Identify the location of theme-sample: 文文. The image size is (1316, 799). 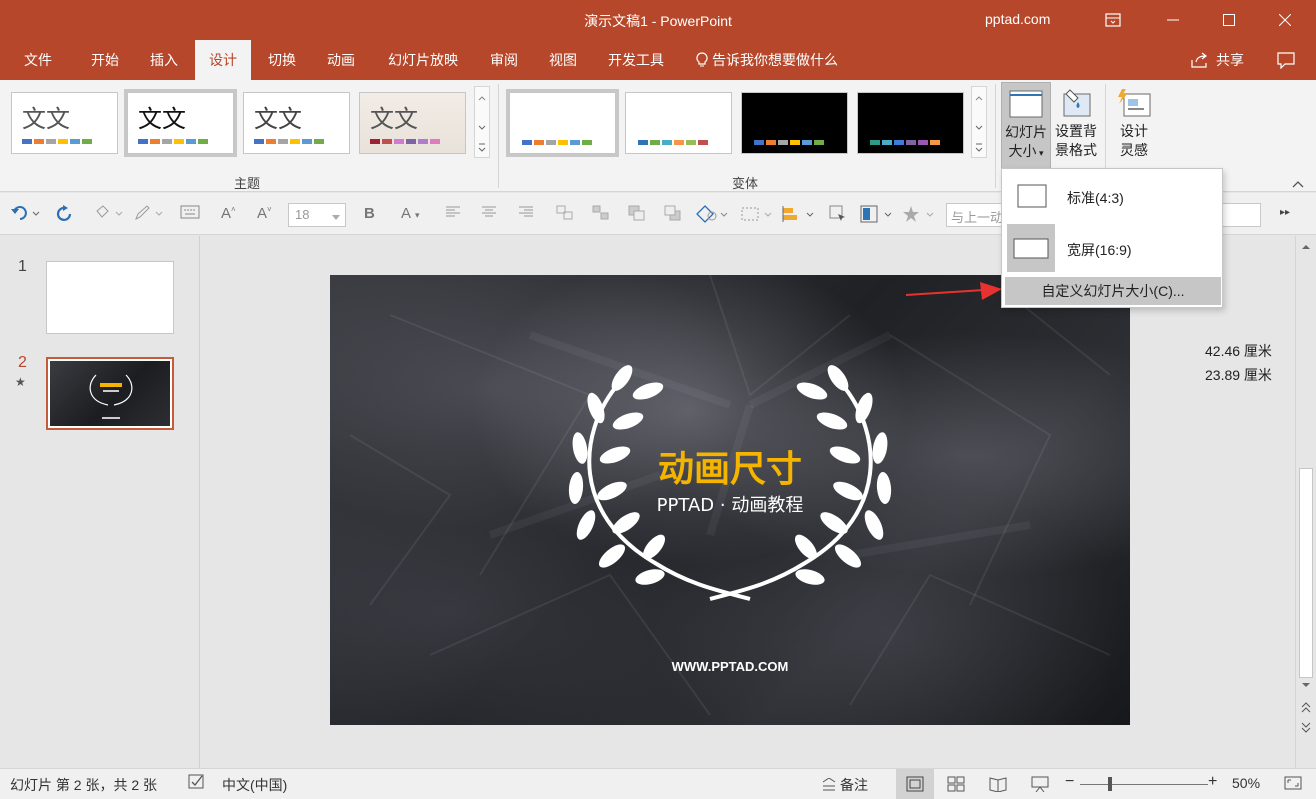
(394, 119).